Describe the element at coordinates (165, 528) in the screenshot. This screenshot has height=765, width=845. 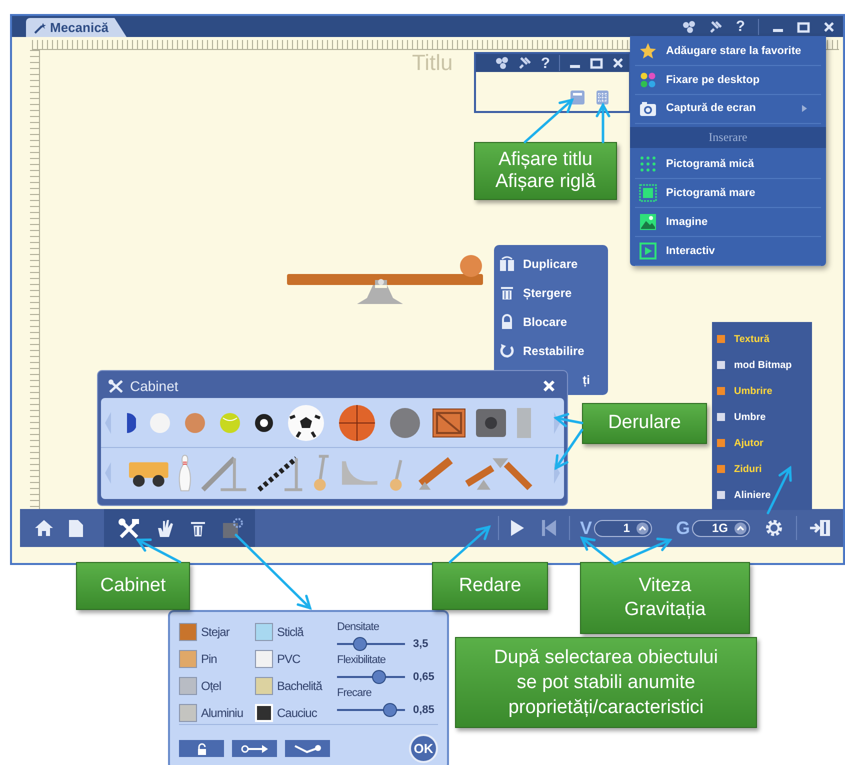
I see `hand-icon` at that location.